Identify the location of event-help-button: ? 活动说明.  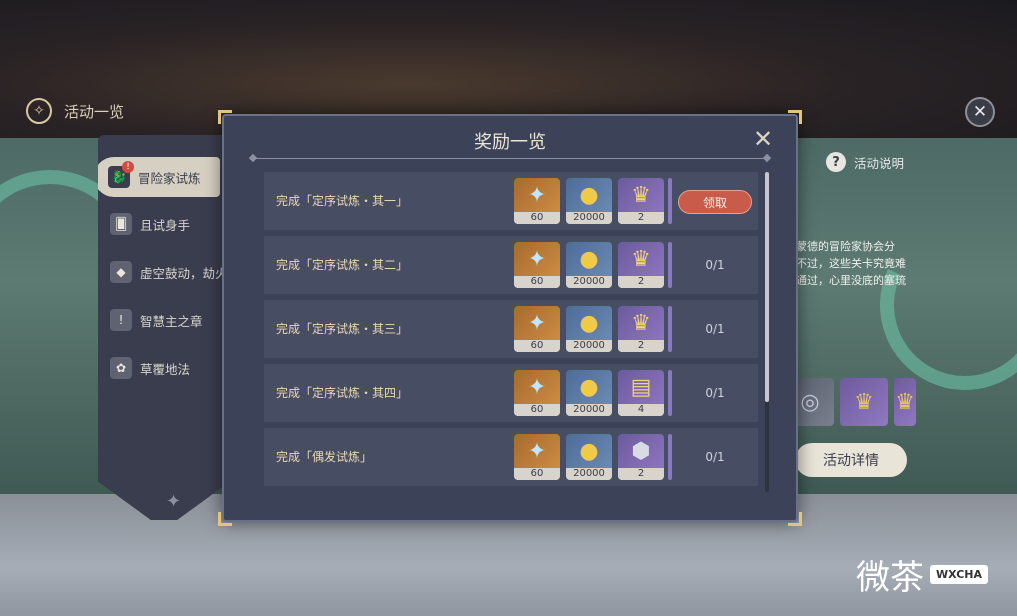
(865, 162).